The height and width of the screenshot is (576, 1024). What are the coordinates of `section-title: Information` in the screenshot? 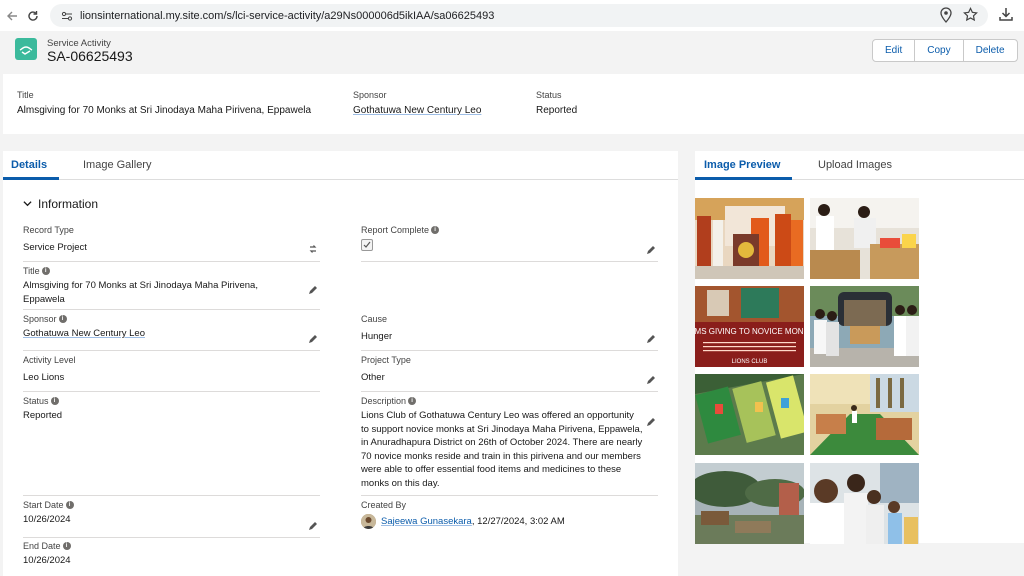 It's located at (68, 204).